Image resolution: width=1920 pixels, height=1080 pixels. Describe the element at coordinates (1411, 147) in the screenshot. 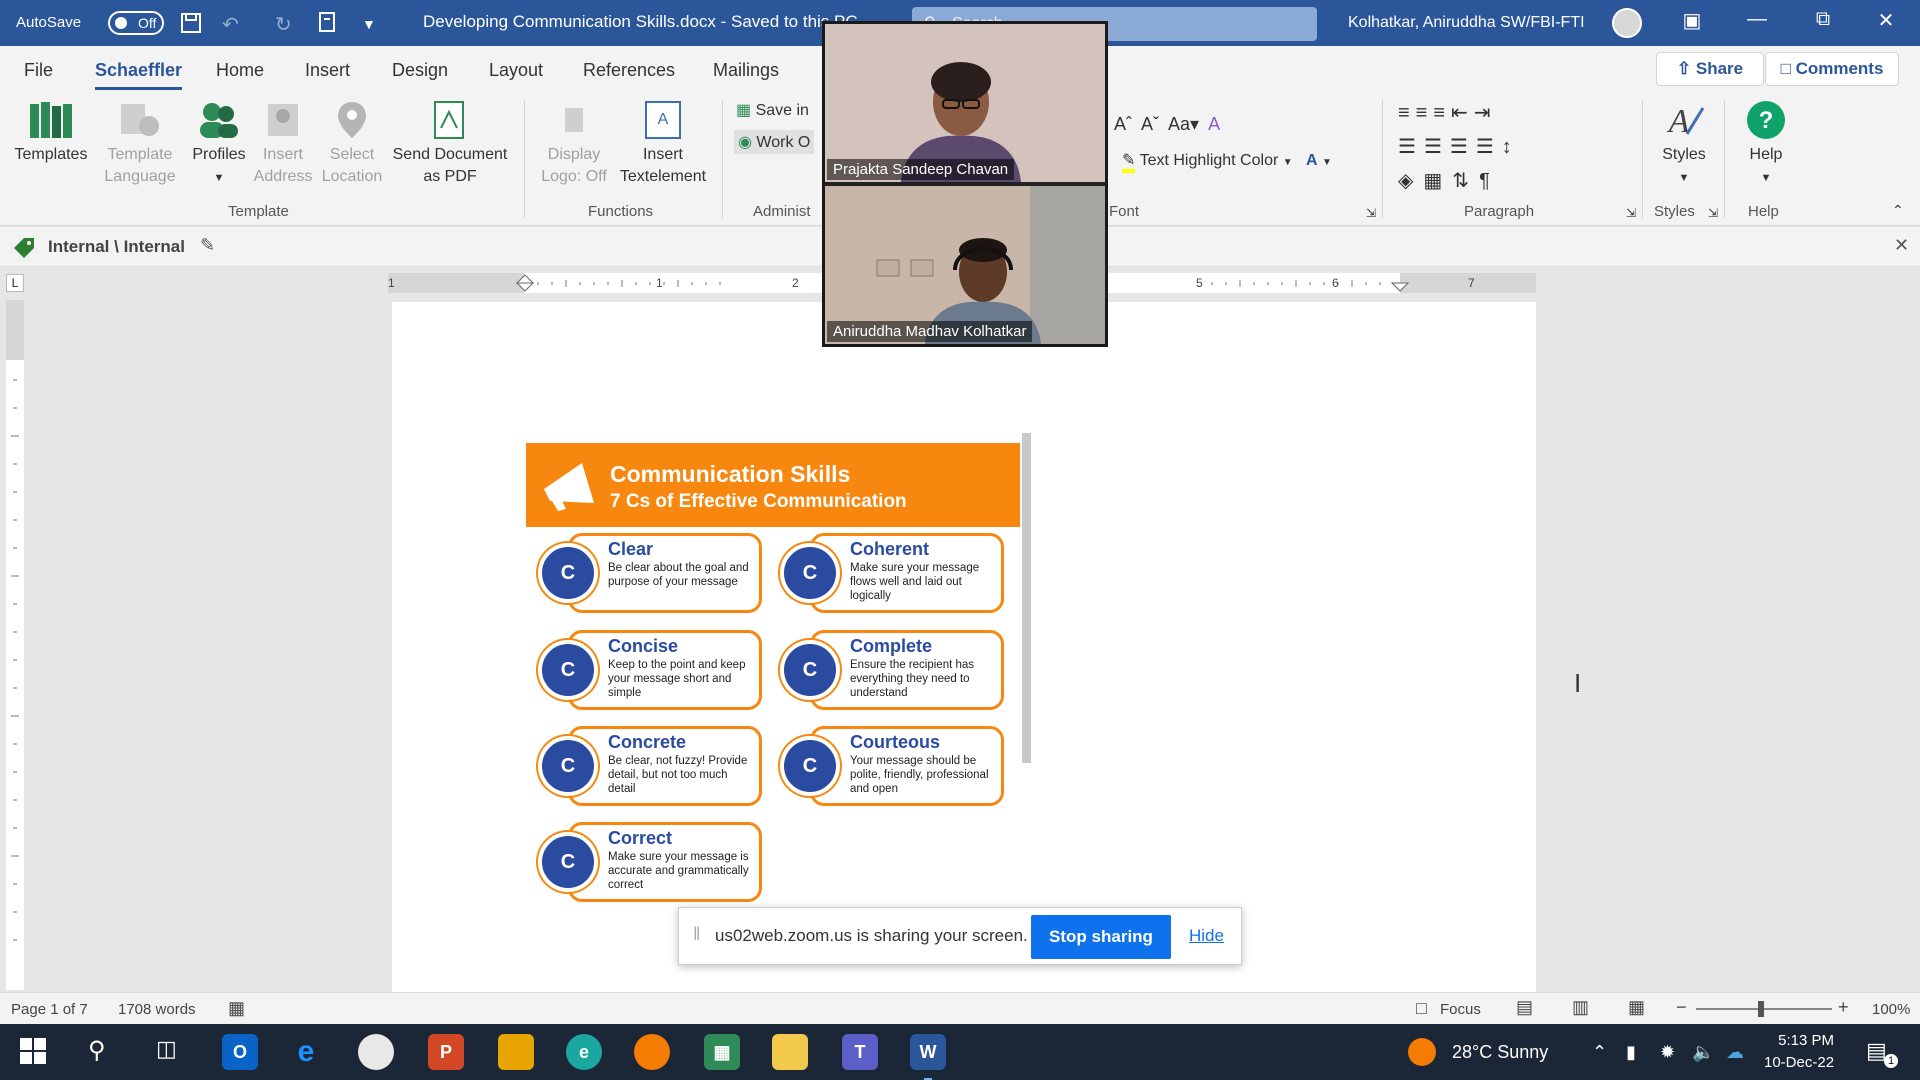

I see `align-left-icon: ☰` at that location.